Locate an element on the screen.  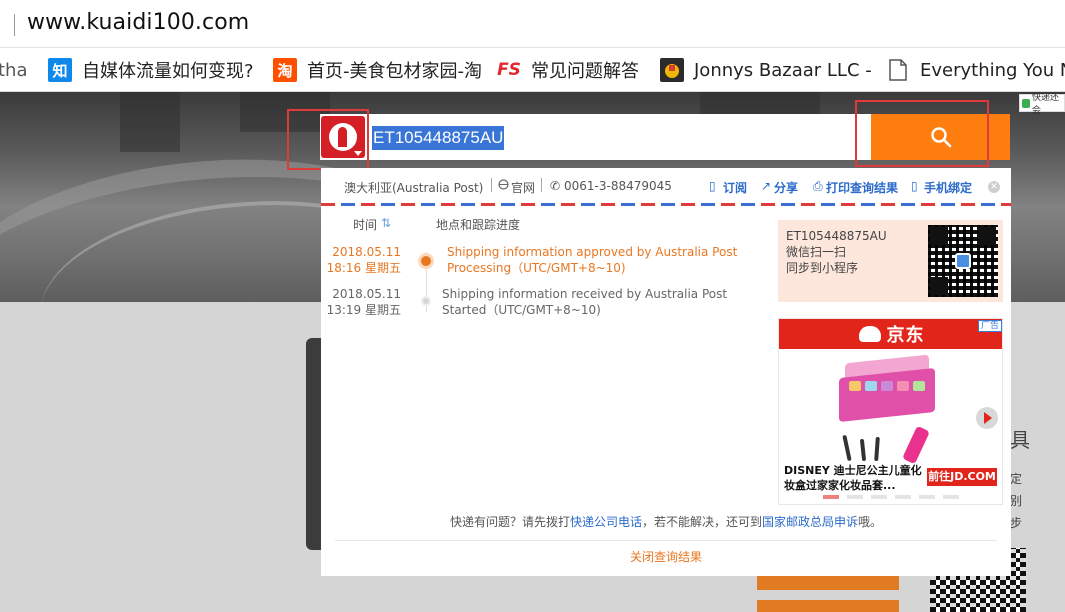
address-bar: www.kuaidi100.com is located at coordinates (532, 24).